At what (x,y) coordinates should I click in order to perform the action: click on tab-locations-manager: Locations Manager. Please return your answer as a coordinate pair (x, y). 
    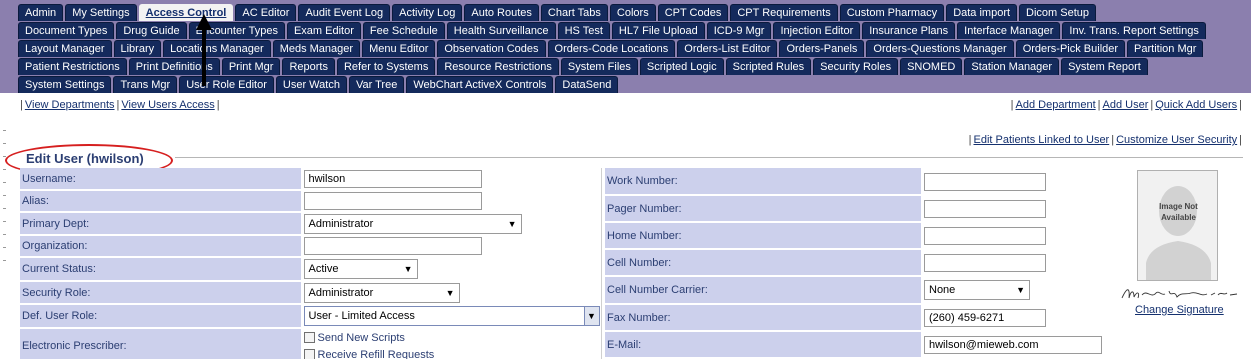
    Looking at the image, I should click on (217, 48).